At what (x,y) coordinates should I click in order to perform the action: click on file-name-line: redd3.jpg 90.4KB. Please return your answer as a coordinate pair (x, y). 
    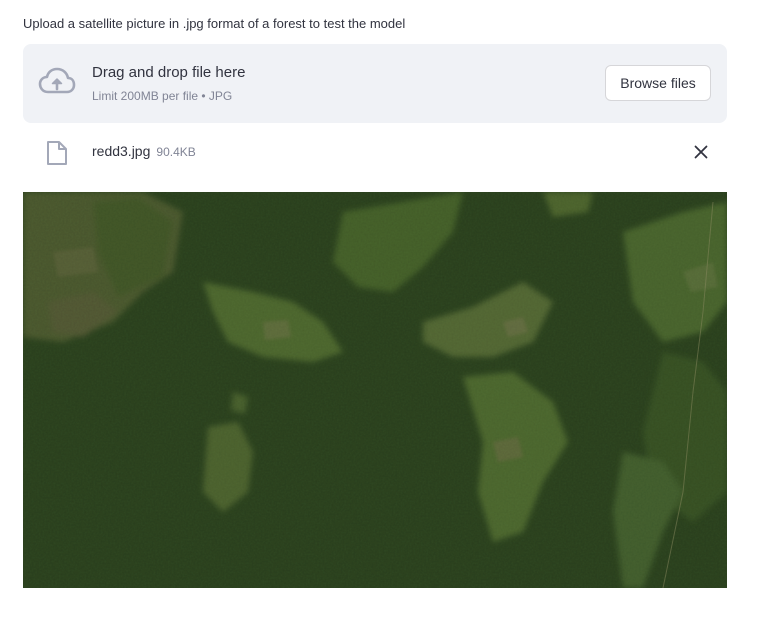
    Looking at the image, I should click on (144, 151).